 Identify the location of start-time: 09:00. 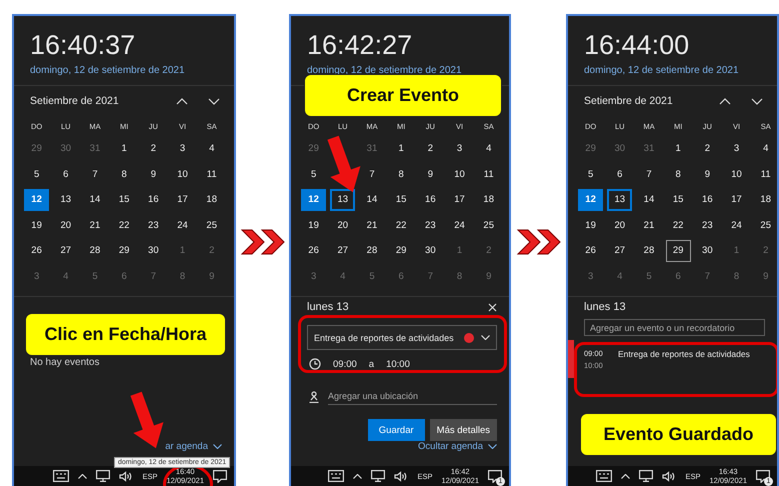
(345, 364).